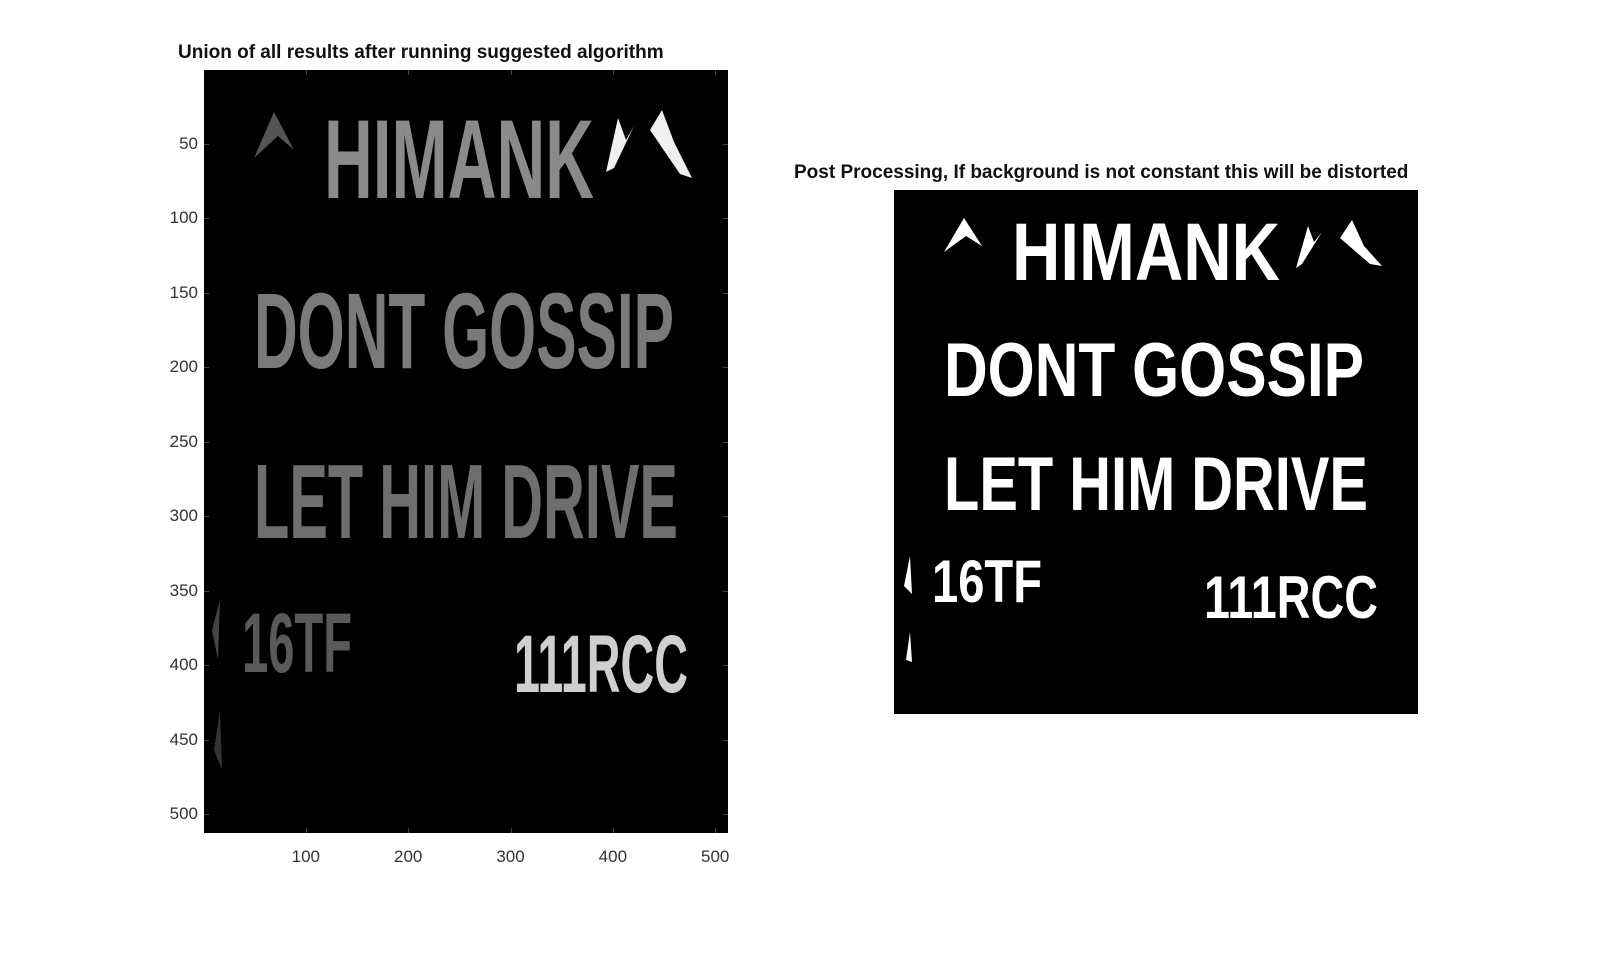  What do you see at coordinates (715, 856) in the screenshot?
I see `x-tick-label: 500` at bounding box center [715, 856].